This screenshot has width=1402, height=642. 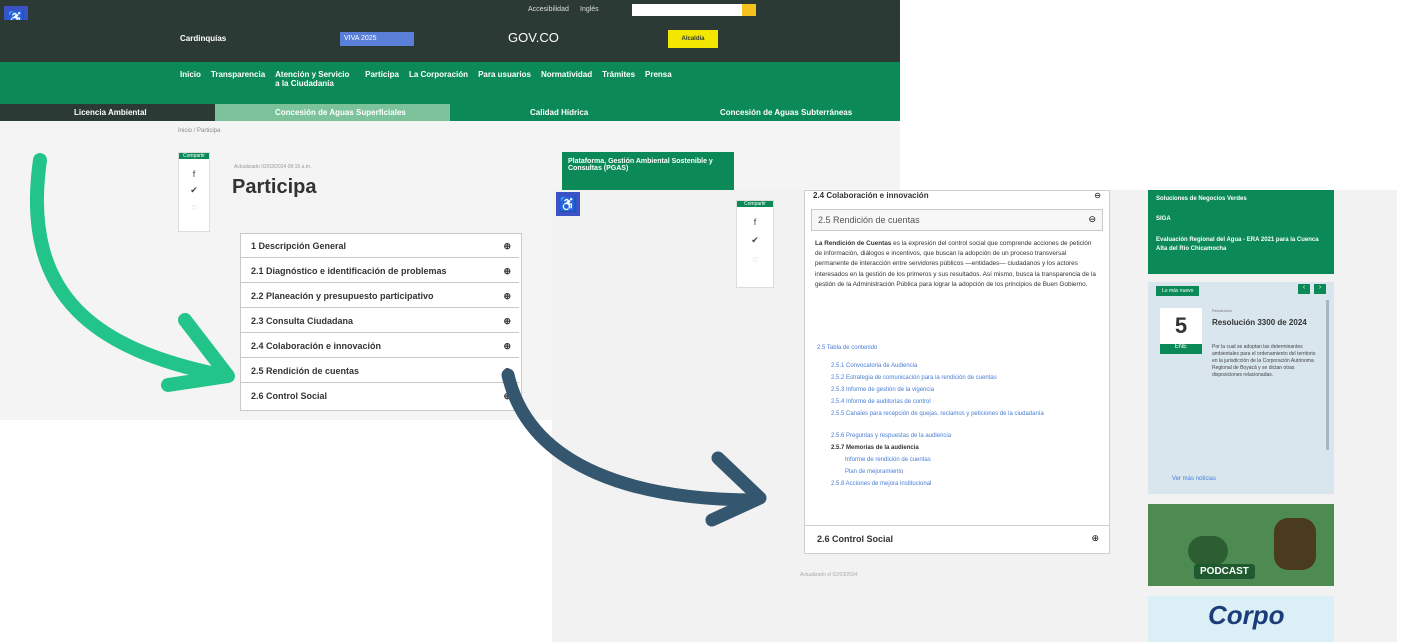 I want to click on green-arrow-icon, so click(x=128, y=267).